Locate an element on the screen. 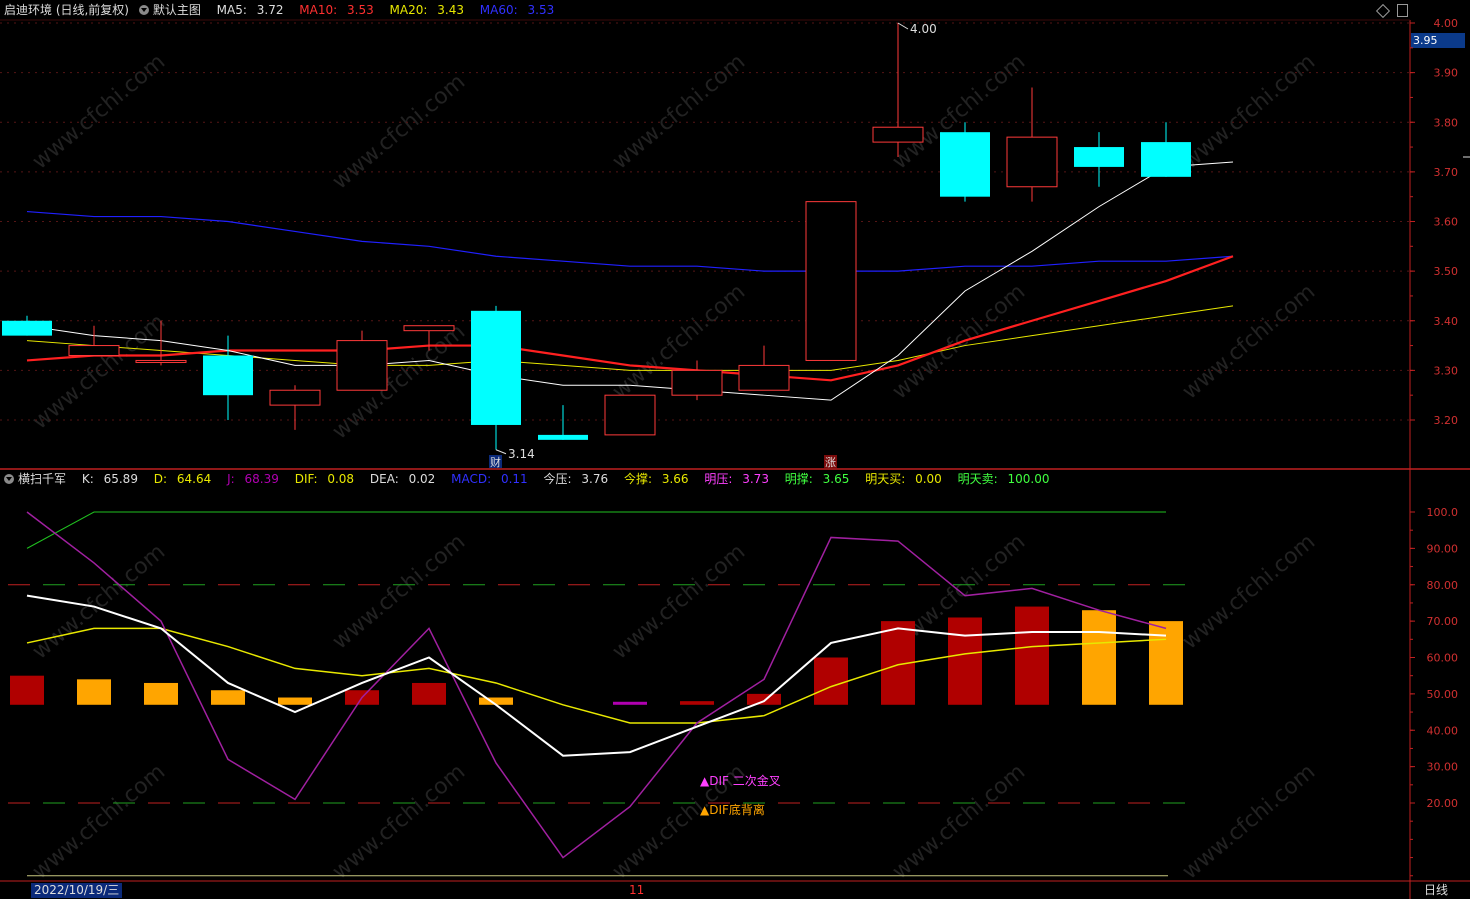  price-tick-label: 3.40 is located at coordinates (1446, 321).